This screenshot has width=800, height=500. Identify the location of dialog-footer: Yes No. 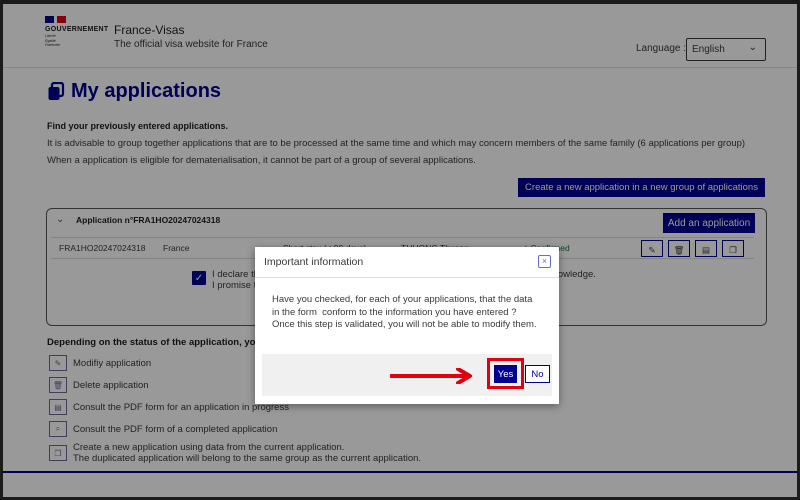
(407, 375).